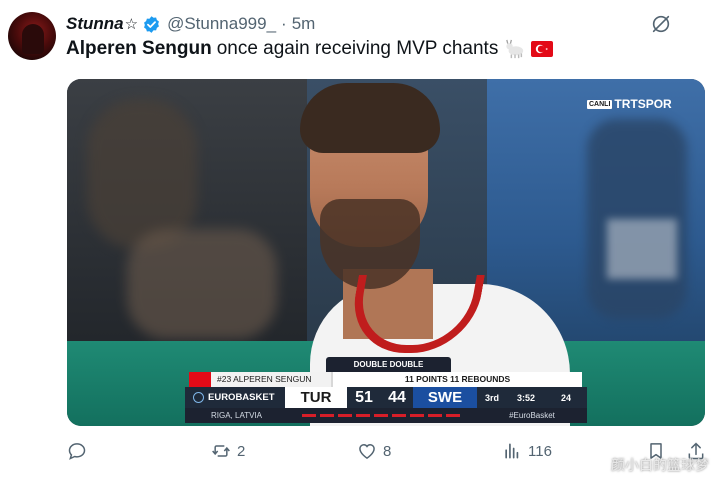 Image resolution: width=719 pixels, height=483 pixels. What do you see at coordinates (527, 451) in the screenshot?
I see `views-button: 116` at bounding box center [527, 451].